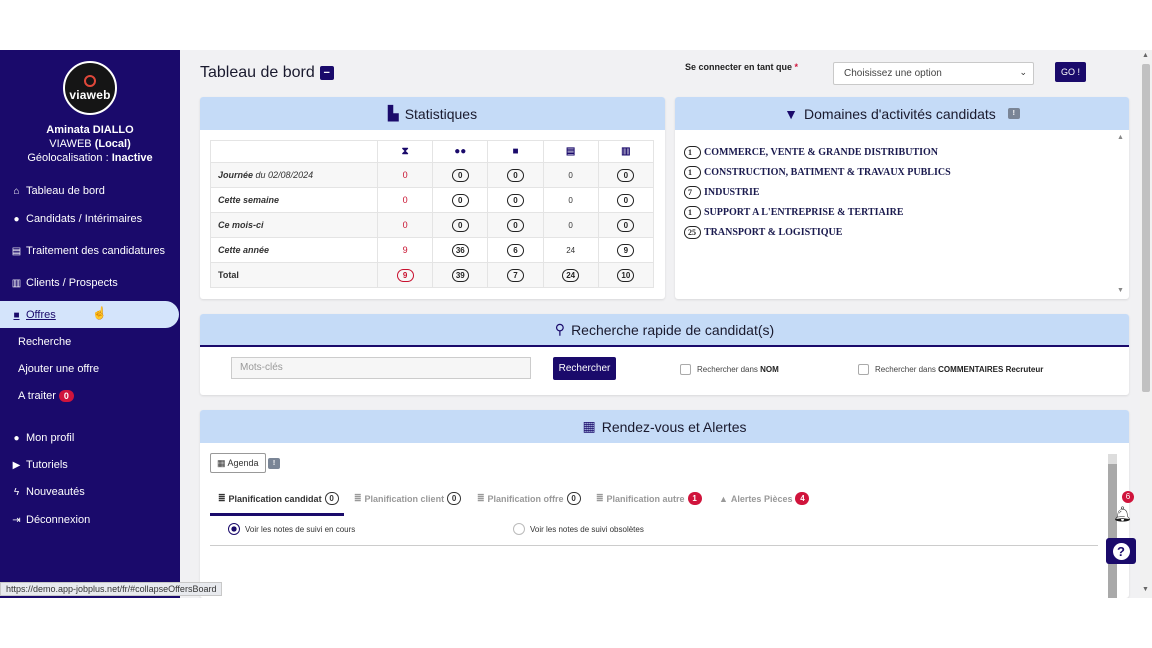 The image size is (1152, 648). What do you see at coordinates (1146, 228) in the screenshot?
I see `scrollbar-thumb` at bounding box center [1146, 228].